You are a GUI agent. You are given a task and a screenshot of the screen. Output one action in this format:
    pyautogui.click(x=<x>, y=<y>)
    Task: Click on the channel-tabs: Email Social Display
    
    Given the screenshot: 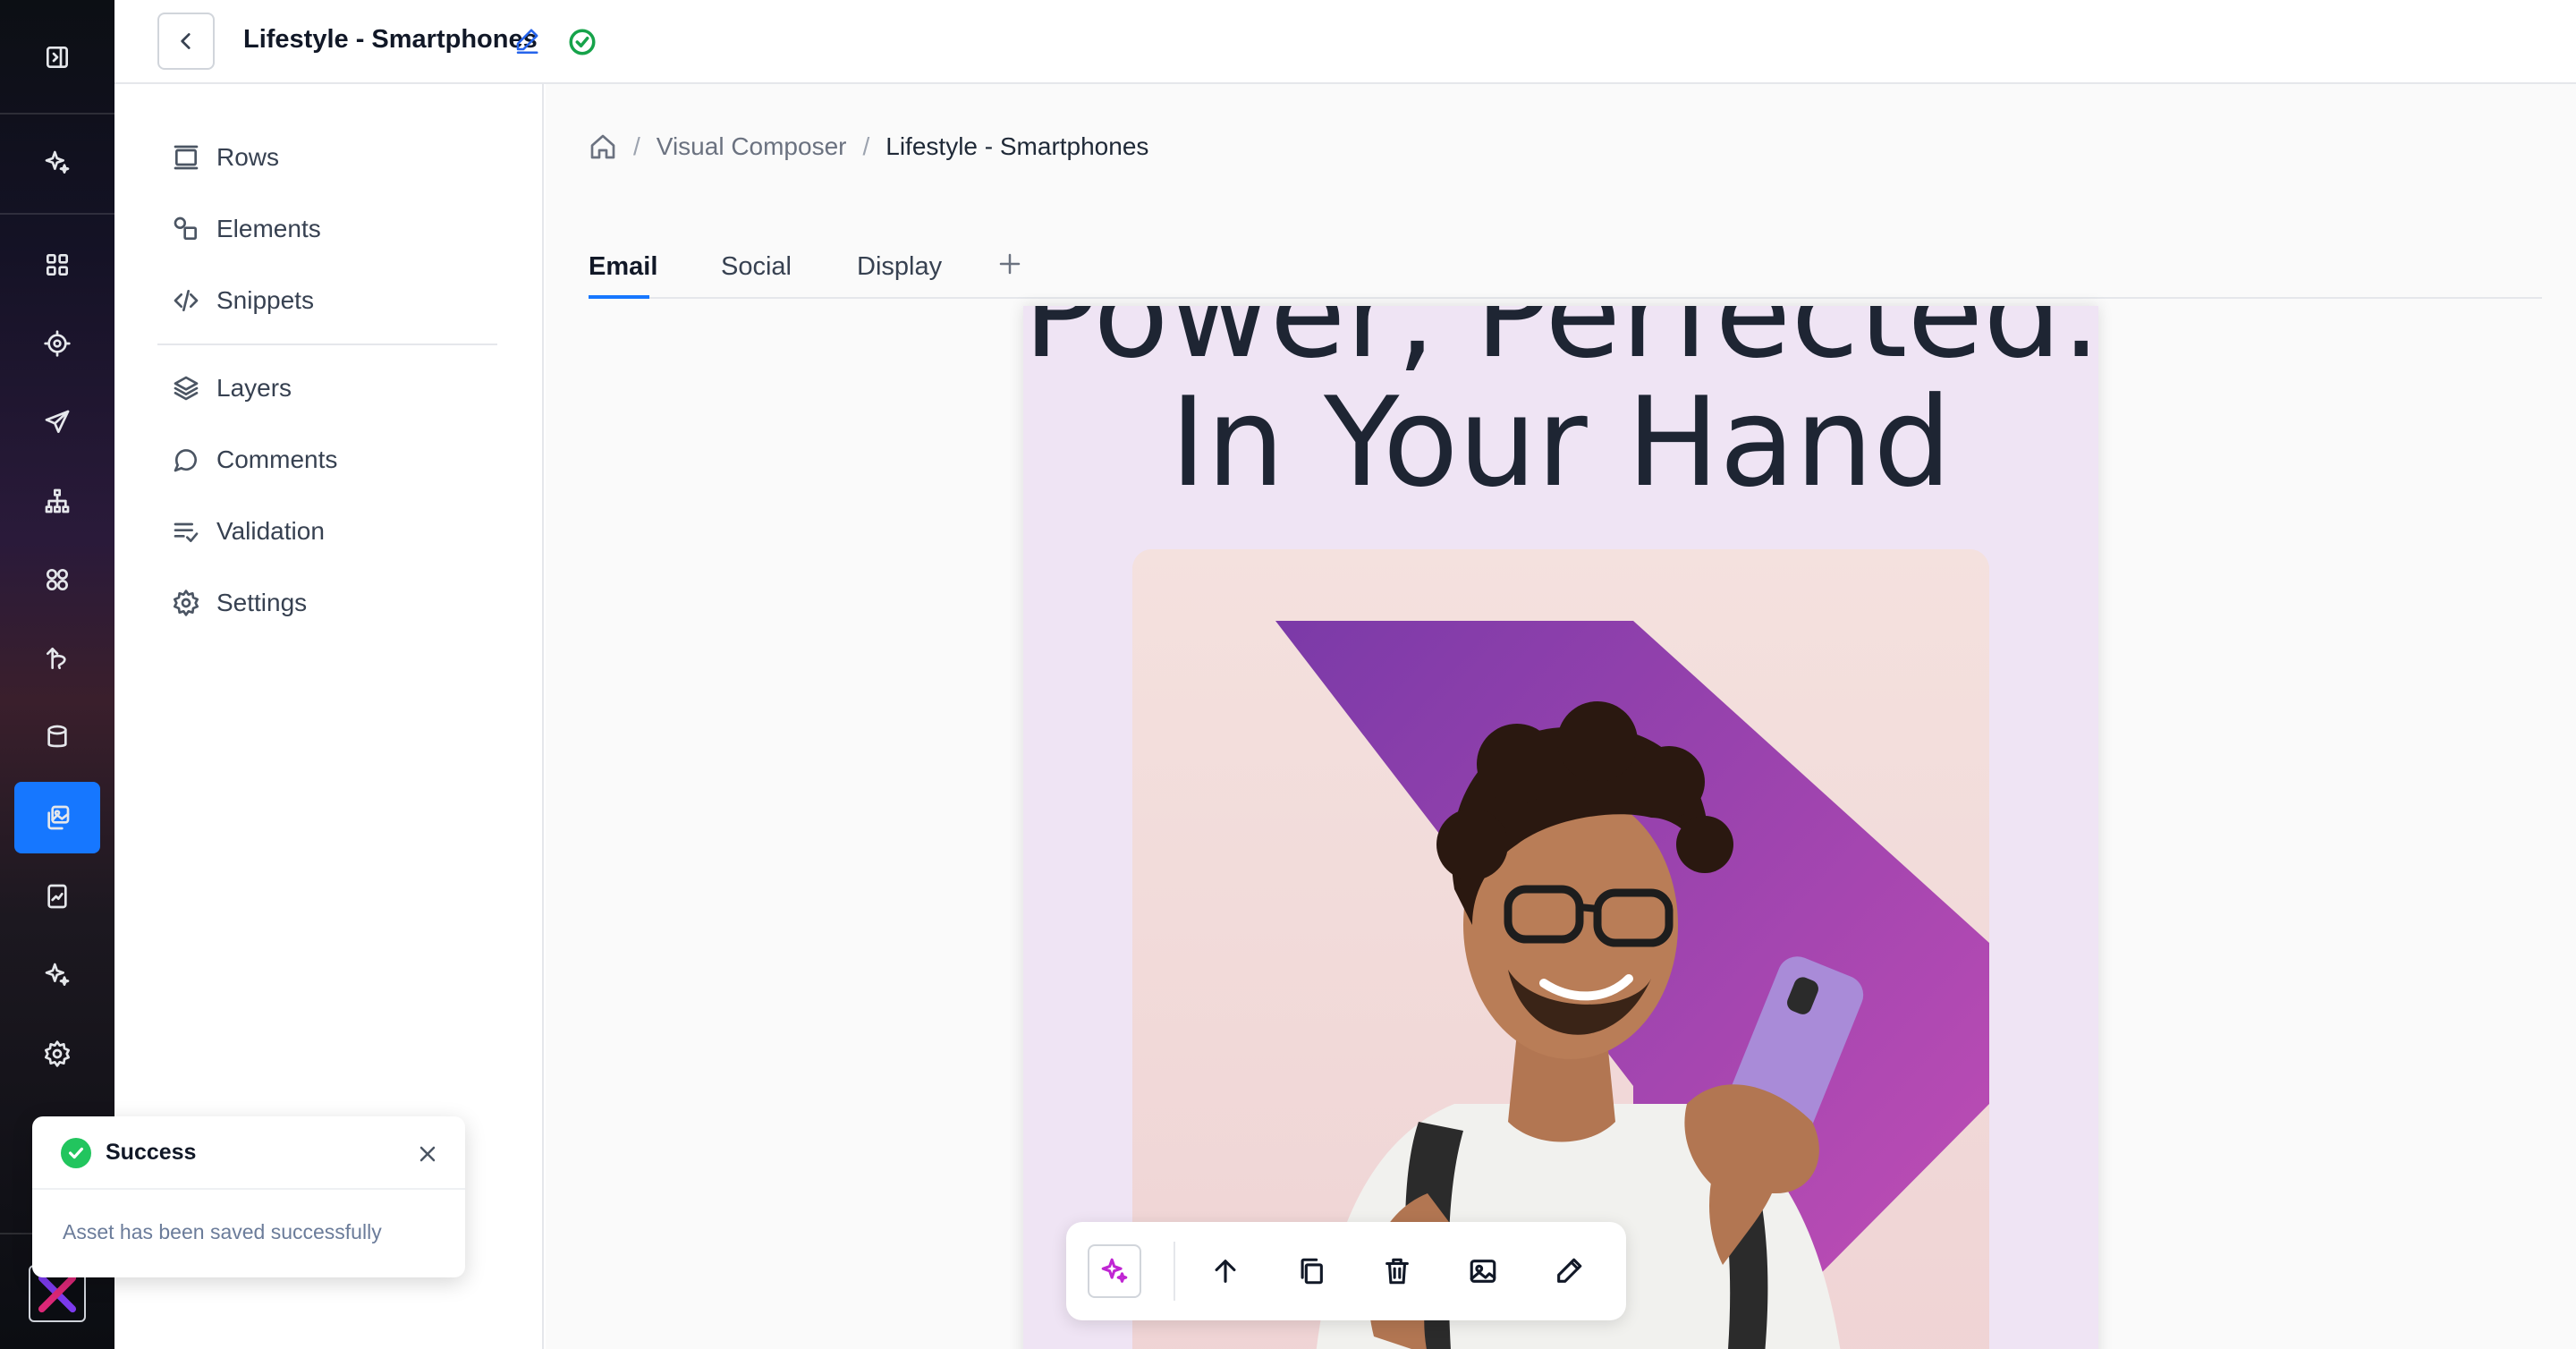 What is the action you would take?
    pyautogui.click(x=1565, y=270)
    